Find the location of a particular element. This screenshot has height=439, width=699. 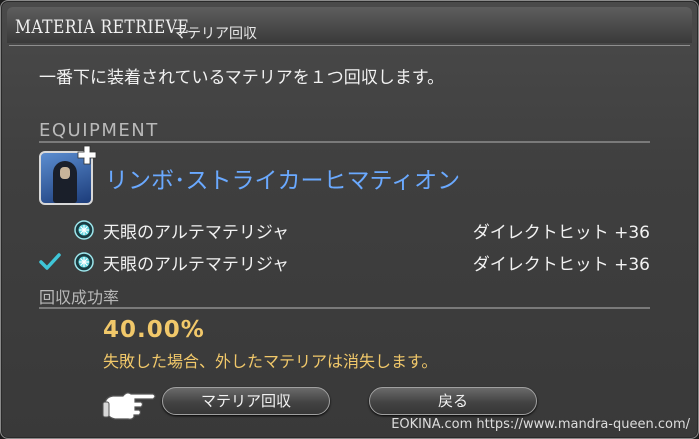

plus-icon is located at coordinates (87, 155).